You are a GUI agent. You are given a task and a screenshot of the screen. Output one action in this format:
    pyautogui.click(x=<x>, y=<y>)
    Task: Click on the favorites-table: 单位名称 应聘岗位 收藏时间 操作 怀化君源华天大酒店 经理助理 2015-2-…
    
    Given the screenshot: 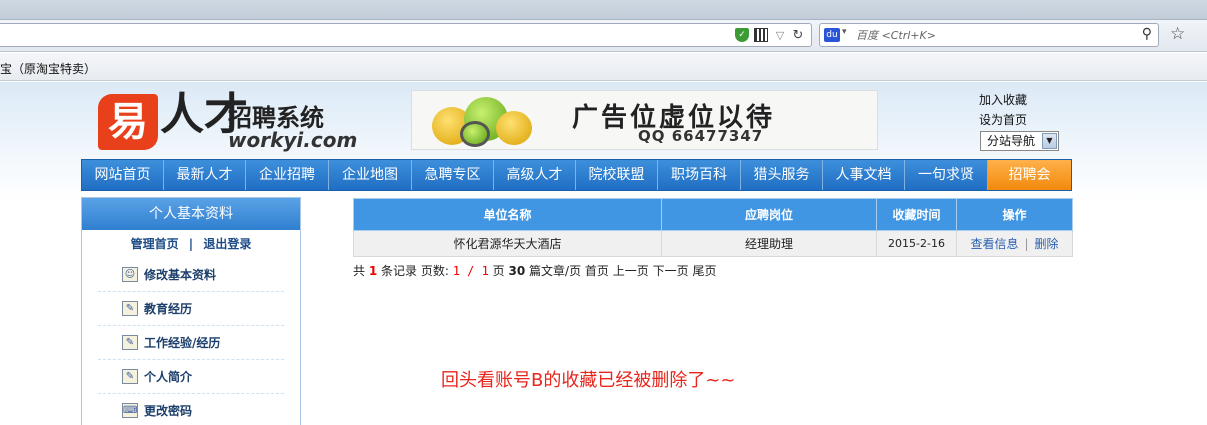 What is the action you would take?
    pyautogui.click(x=713, y=227)
    